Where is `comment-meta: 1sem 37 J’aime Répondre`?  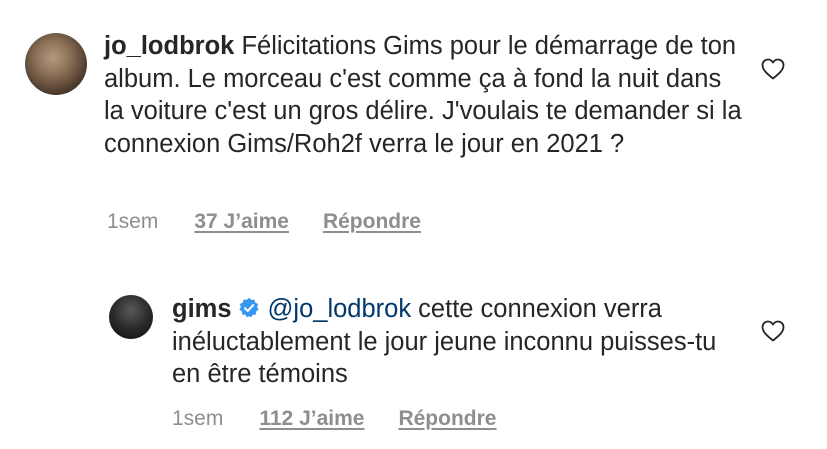 comment-meta: 1sem 37 J’aime Répondre is located at coordinates (281, 222).